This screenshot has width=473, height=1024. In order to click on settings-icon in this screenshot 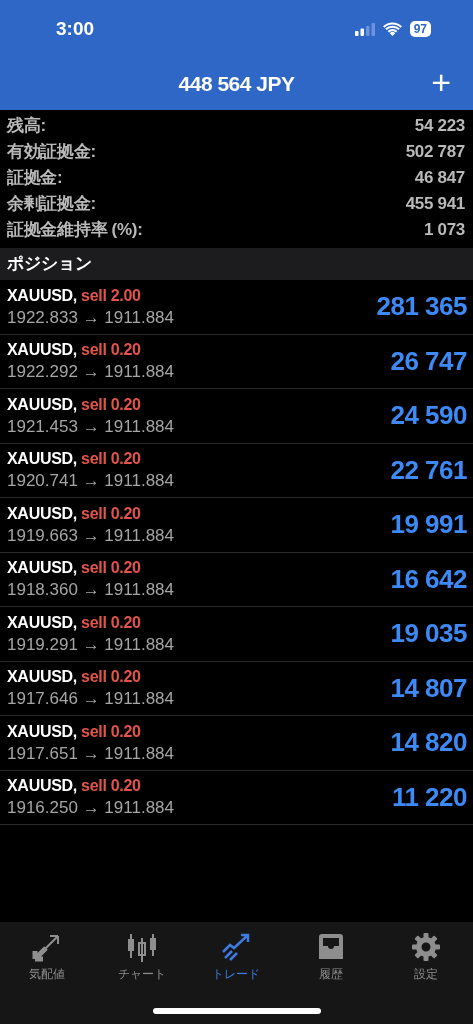, I will do `click(425, 947)`.